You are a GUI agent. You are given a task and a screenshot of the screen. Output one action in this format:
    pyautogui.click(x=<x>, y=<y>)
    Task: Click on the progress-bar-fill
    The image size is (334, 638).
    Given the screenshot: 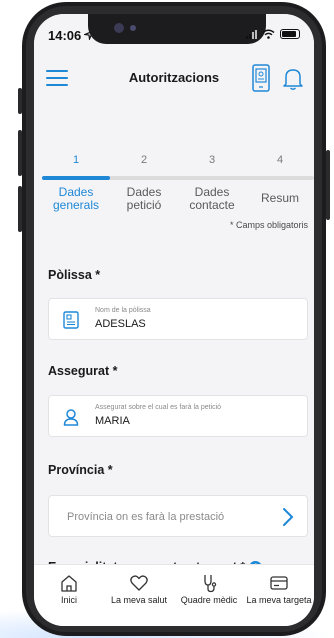 What is the action you would take?
    pyautogui.click(x=76, y=178)
    